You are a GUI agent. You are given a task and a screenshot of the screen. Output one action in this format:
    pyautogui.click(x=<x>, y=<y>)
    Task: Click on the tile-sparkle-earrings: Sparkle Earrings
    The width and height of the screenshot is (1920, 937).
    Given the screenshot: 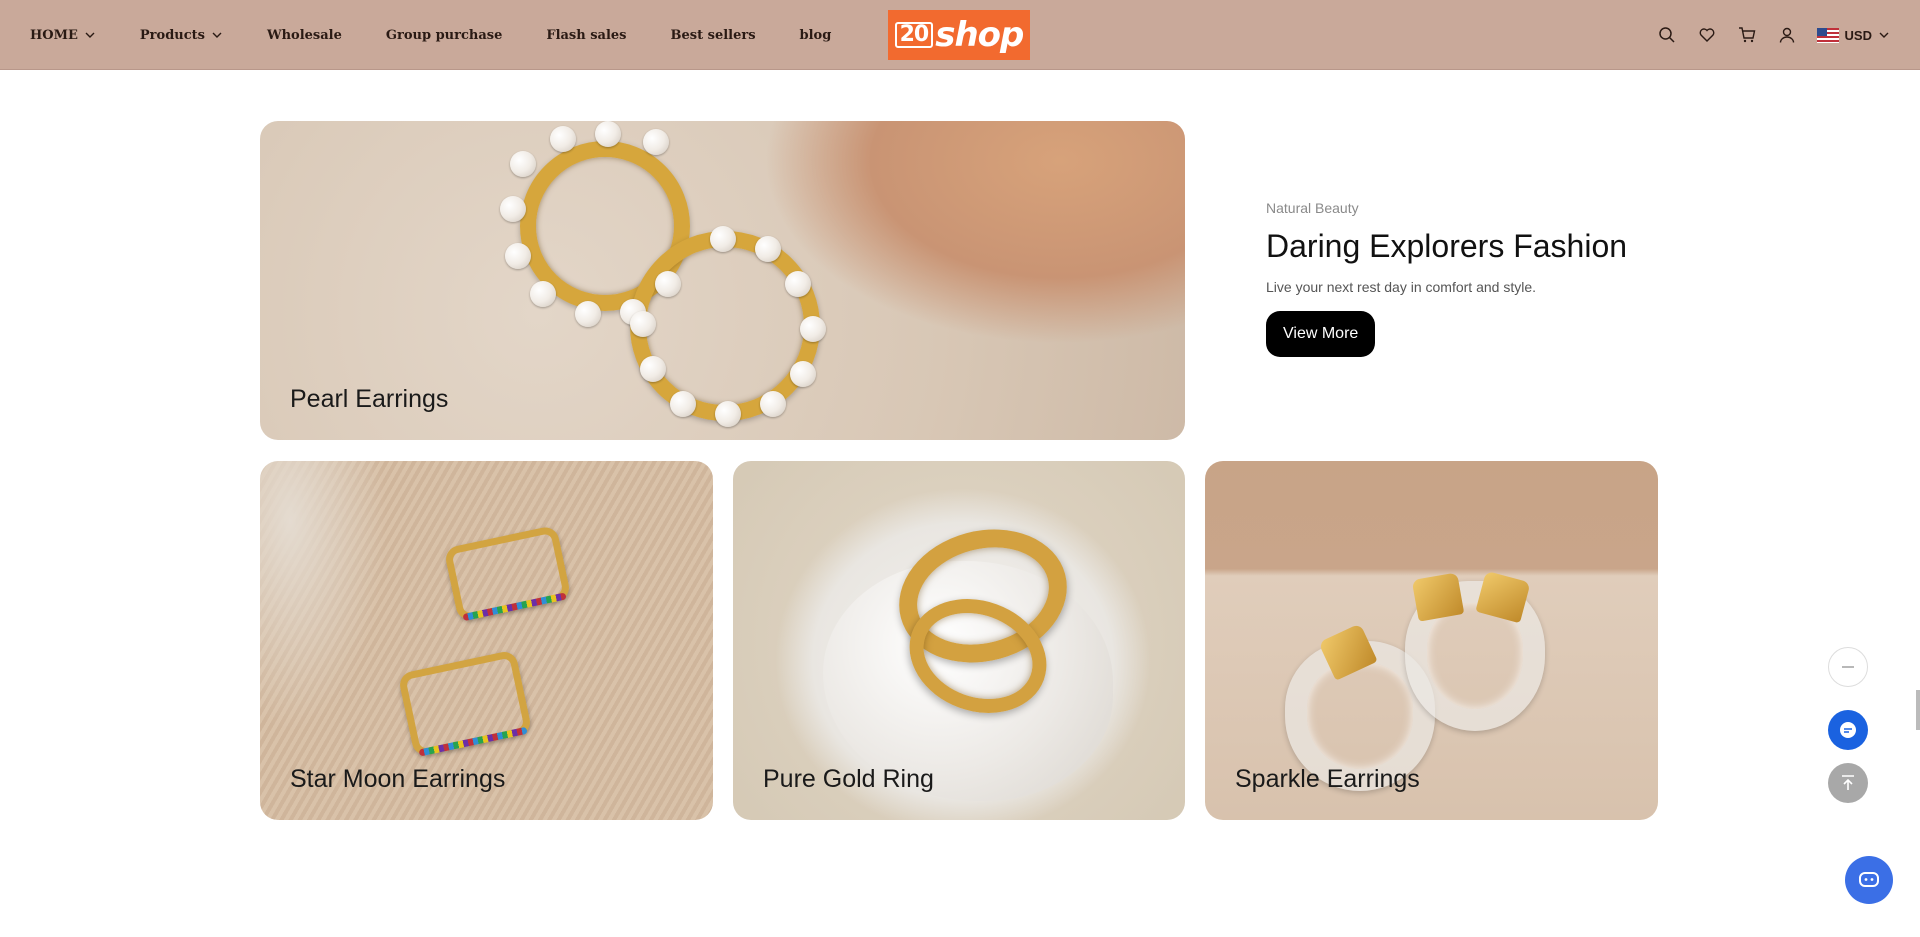 What is the action you would take?
    pyautogui.click(x=1431, y=640)
    